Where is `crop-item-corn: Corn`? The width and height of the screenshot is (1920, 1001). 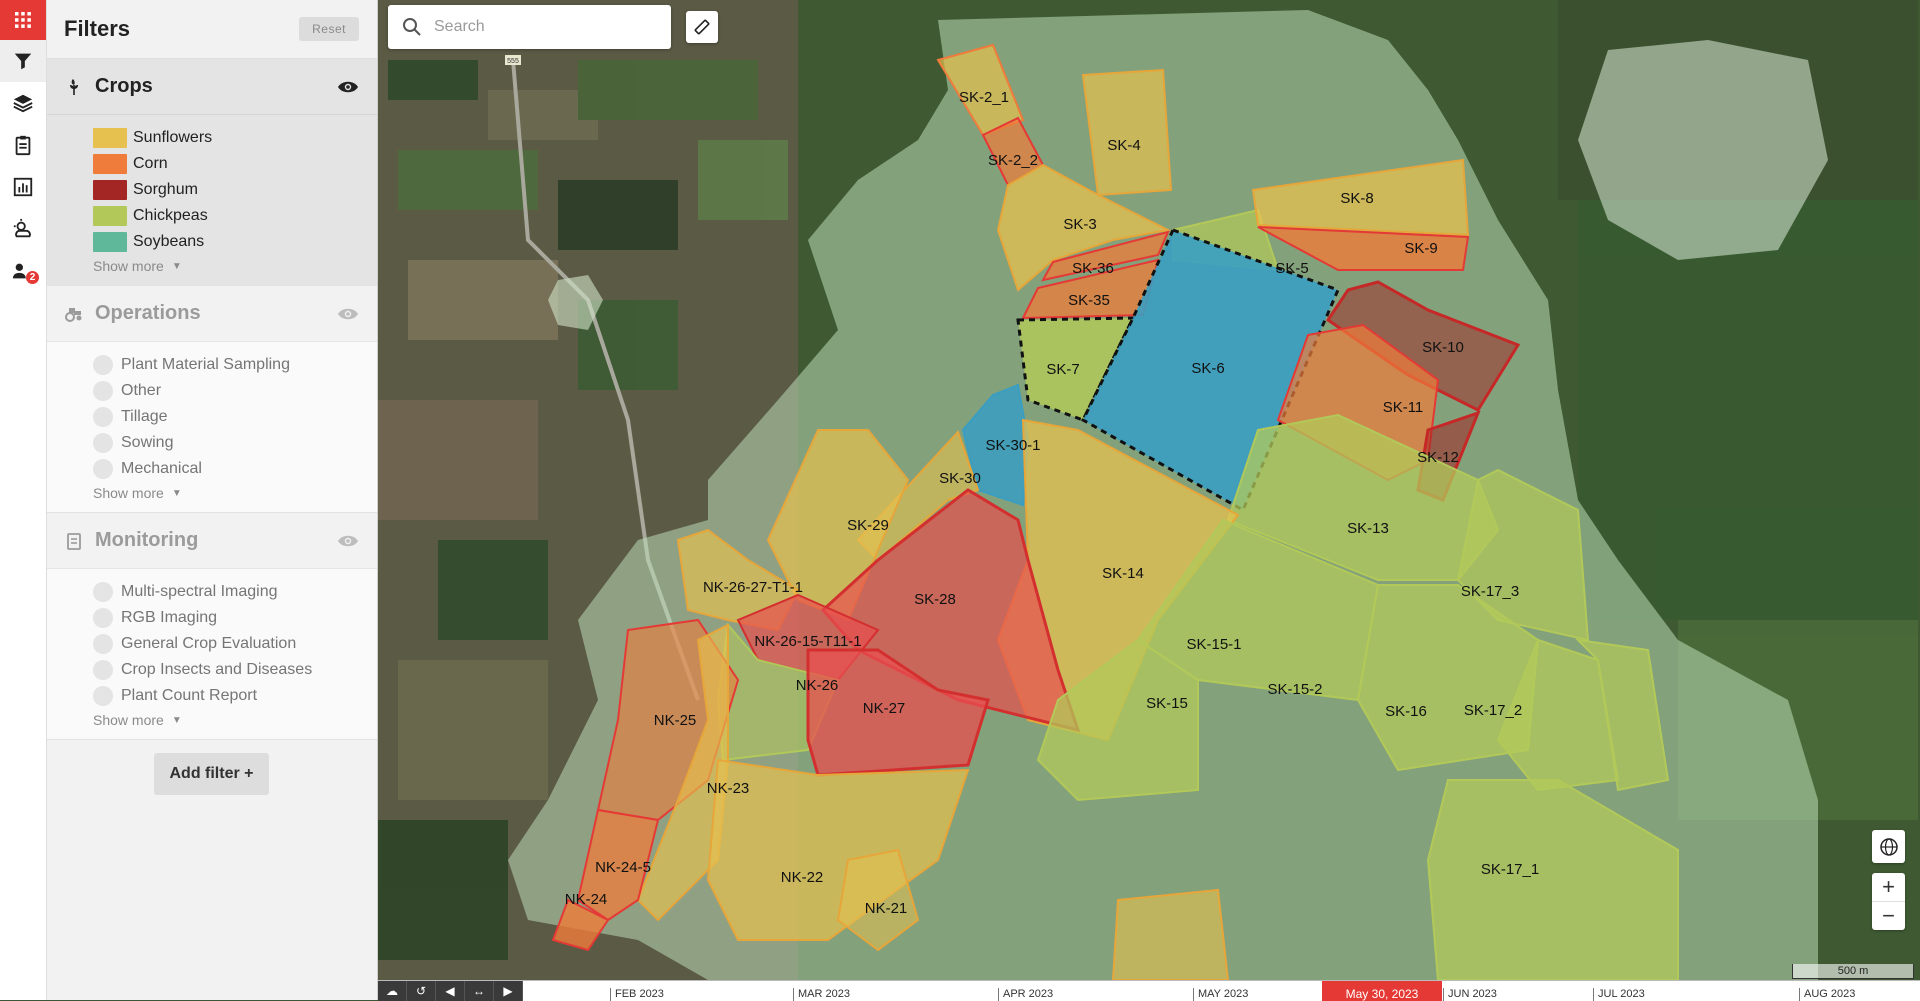 crop-item-corn: Corn is located at coordinates (235, 164).